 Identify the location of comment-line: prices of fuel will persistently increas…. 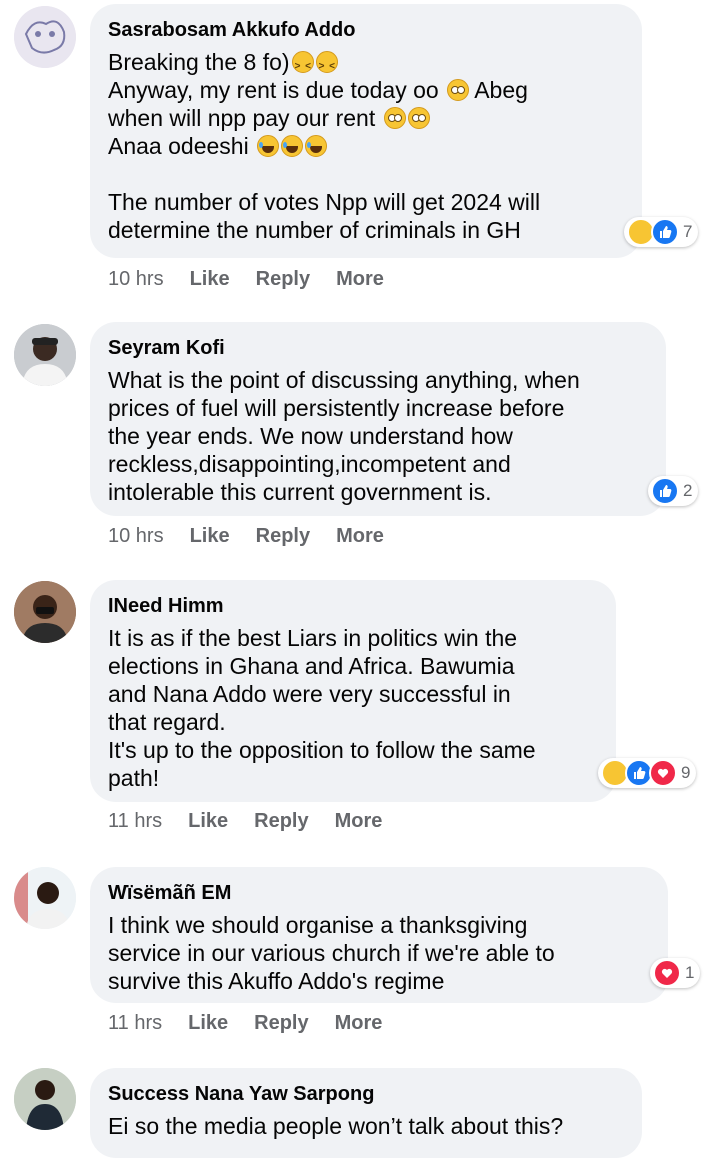
(336, 408).